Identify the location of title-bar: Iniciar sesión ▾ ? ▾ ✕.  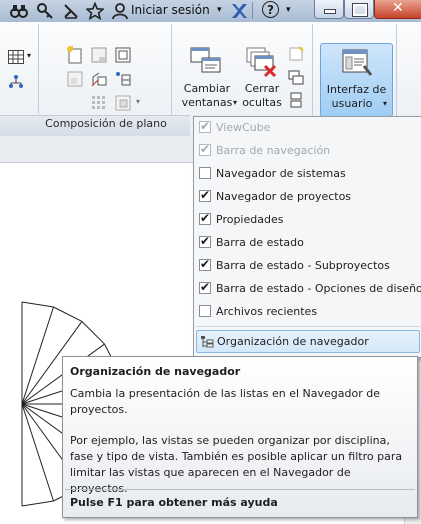
(210, 11).